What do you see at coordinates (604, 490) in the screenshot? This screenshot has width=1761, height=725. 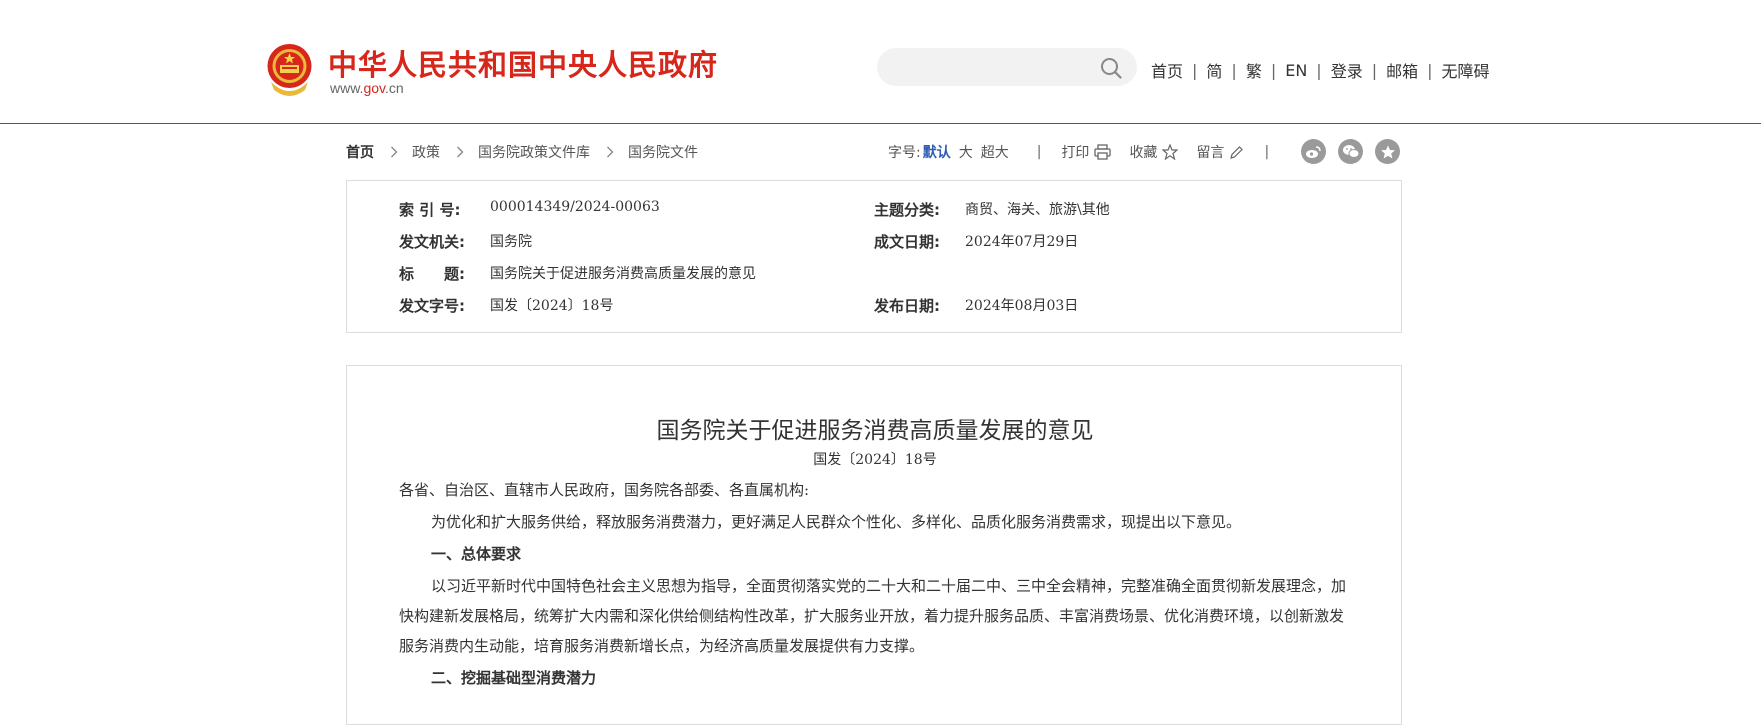 I see `document-salutation: 各省、自治区、直辖市人民政府，国务院各部委、各直属机构:` at bounding box center [604, 490].